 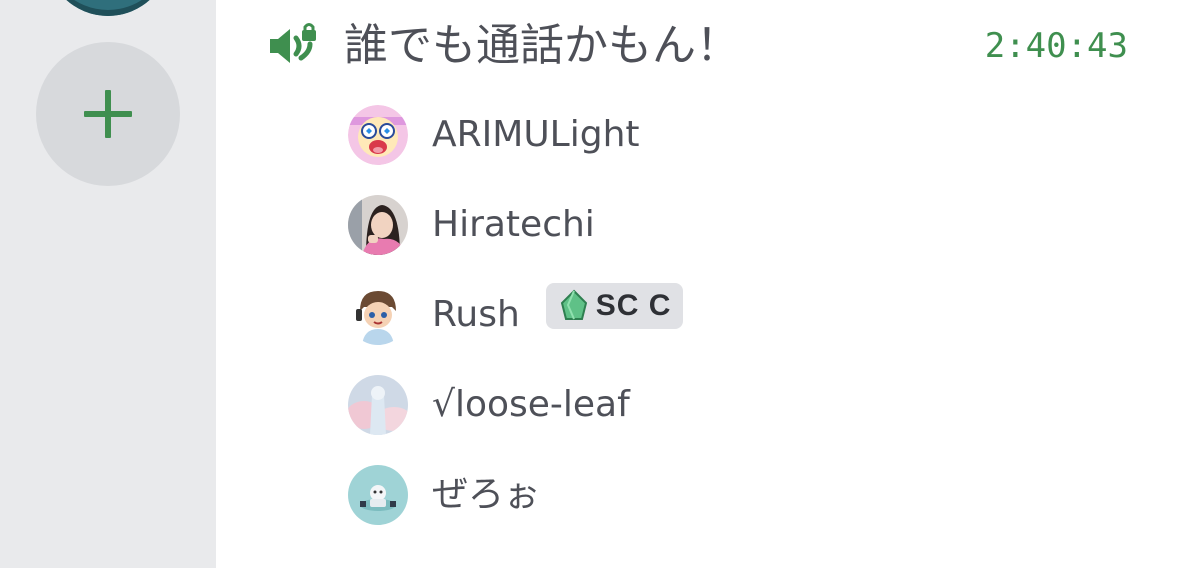 I want to click on voice-member: √loose-leaf, so click(x=489, y=405).